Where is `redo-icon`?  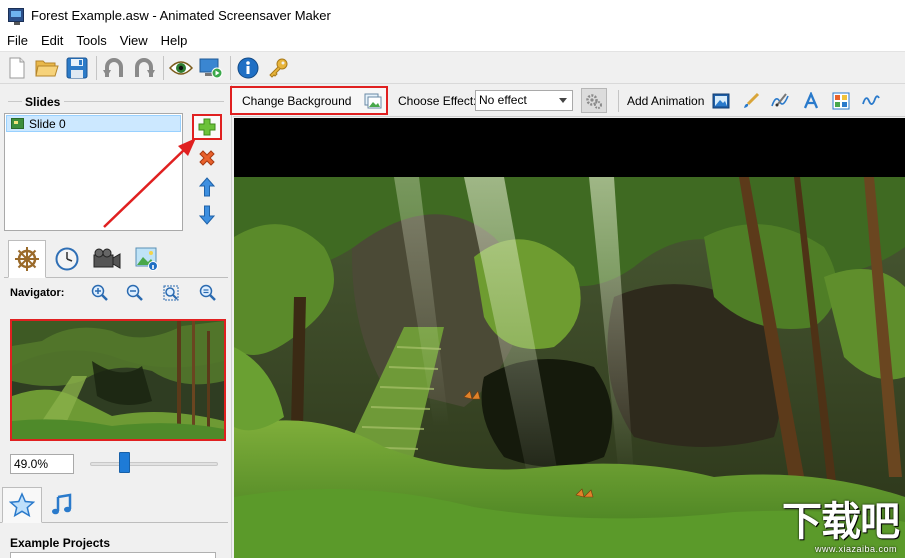 redo-icon is located at coordinates (145, 67).